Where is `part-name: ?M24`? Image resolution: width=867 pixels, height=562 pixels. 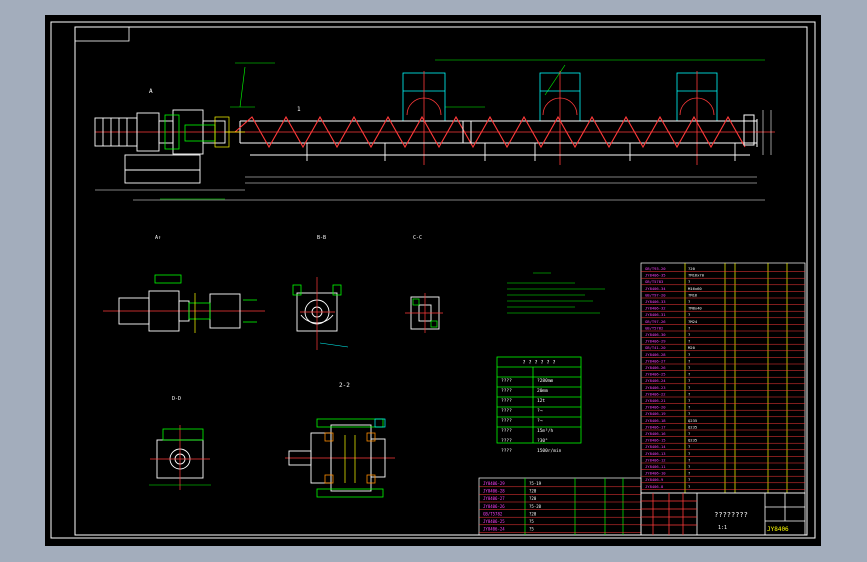
part-name: ?M24 is located at coordinates (693, 321).